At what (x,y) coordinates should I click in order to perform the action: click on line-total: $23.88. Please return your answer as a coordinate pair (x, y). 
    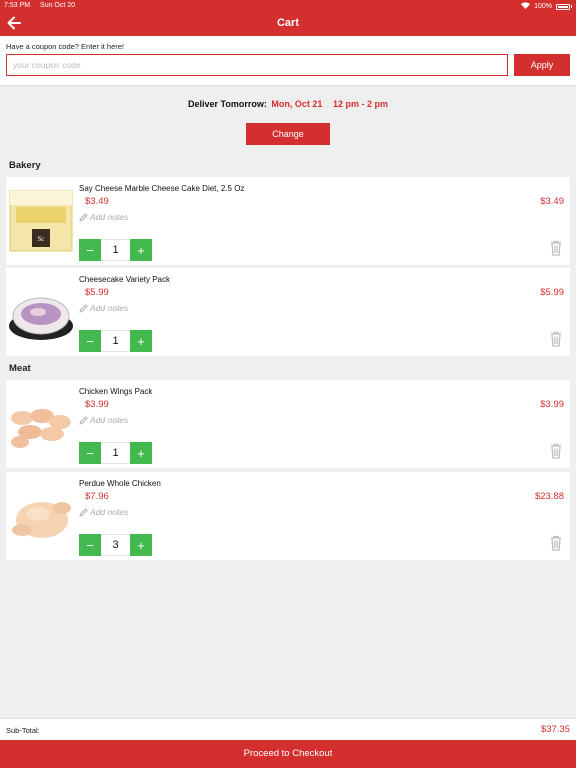
    Looking at the image, I should click on (549, 496).